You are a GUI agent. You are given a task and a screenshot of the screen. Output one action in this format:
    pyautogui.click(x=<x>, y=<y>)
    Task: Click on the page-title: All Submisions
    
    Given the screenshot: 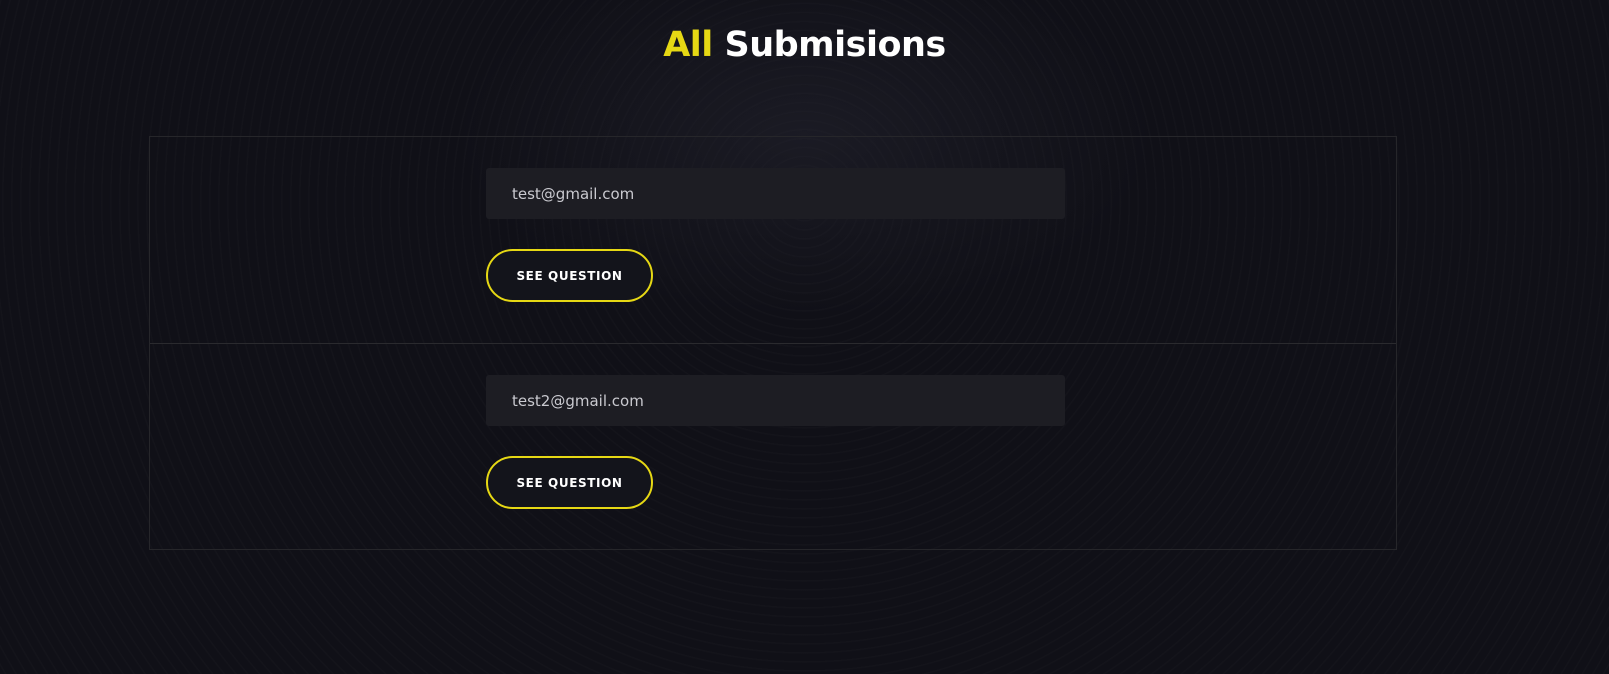 What is the action you would take?
    pyautogui.click(x=804, y=45)
    